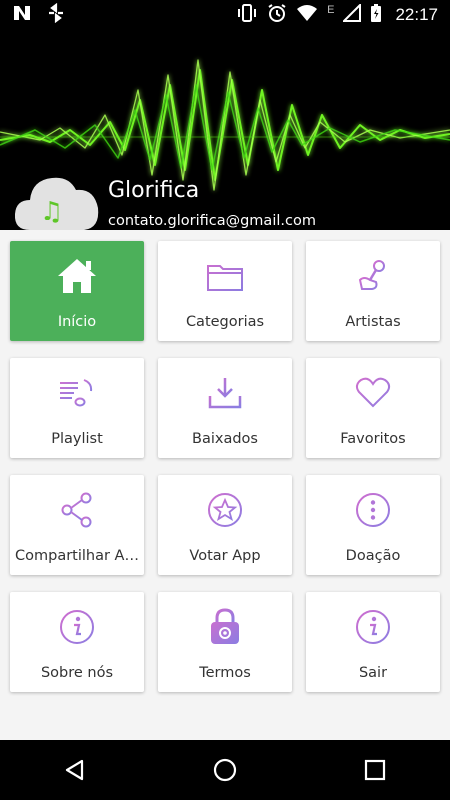 The height and width of the screenshot is (800, 450). What do you see at coordinates (373, 556) in the screenshot?
I see `menu-item-label: Doação` at bounding box center [373, 556].